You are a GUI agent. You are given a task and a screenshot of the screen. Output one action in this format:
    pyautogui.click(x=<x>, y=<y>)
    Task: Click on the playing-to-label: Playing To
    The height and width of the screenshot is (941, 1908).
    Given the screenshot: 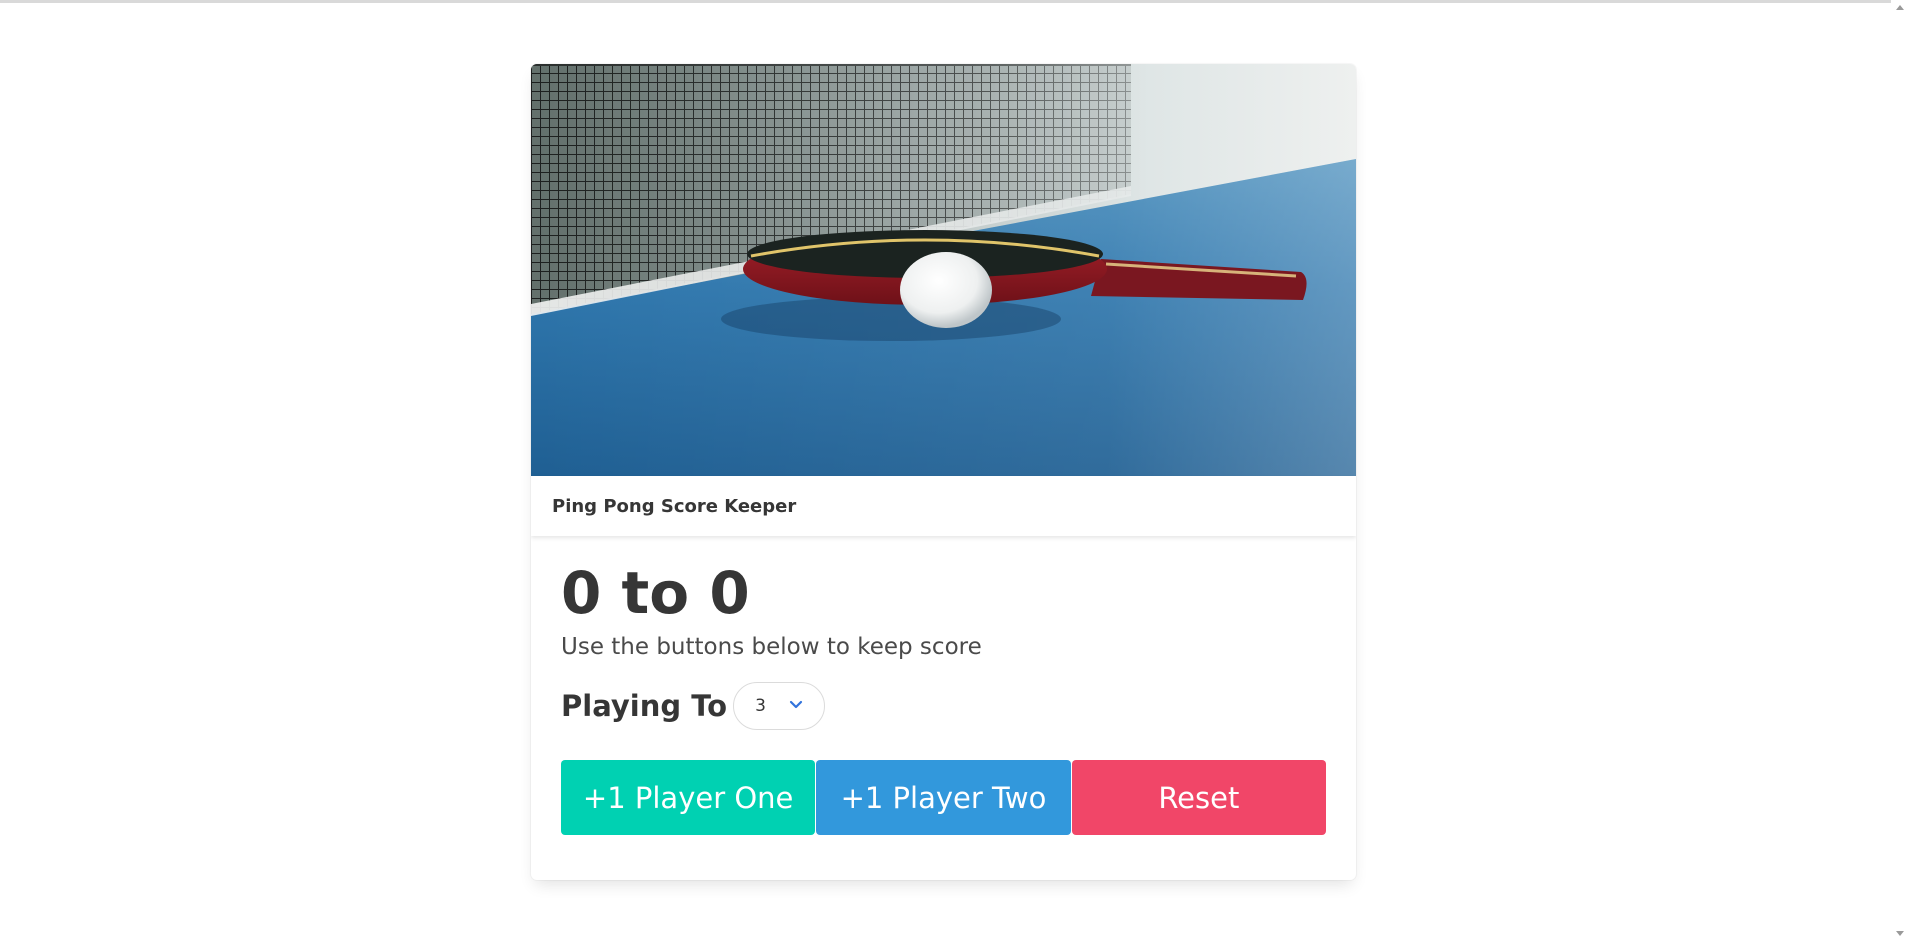 What is the action you would take?
    pyautogui.click(x=644, y=706)
    